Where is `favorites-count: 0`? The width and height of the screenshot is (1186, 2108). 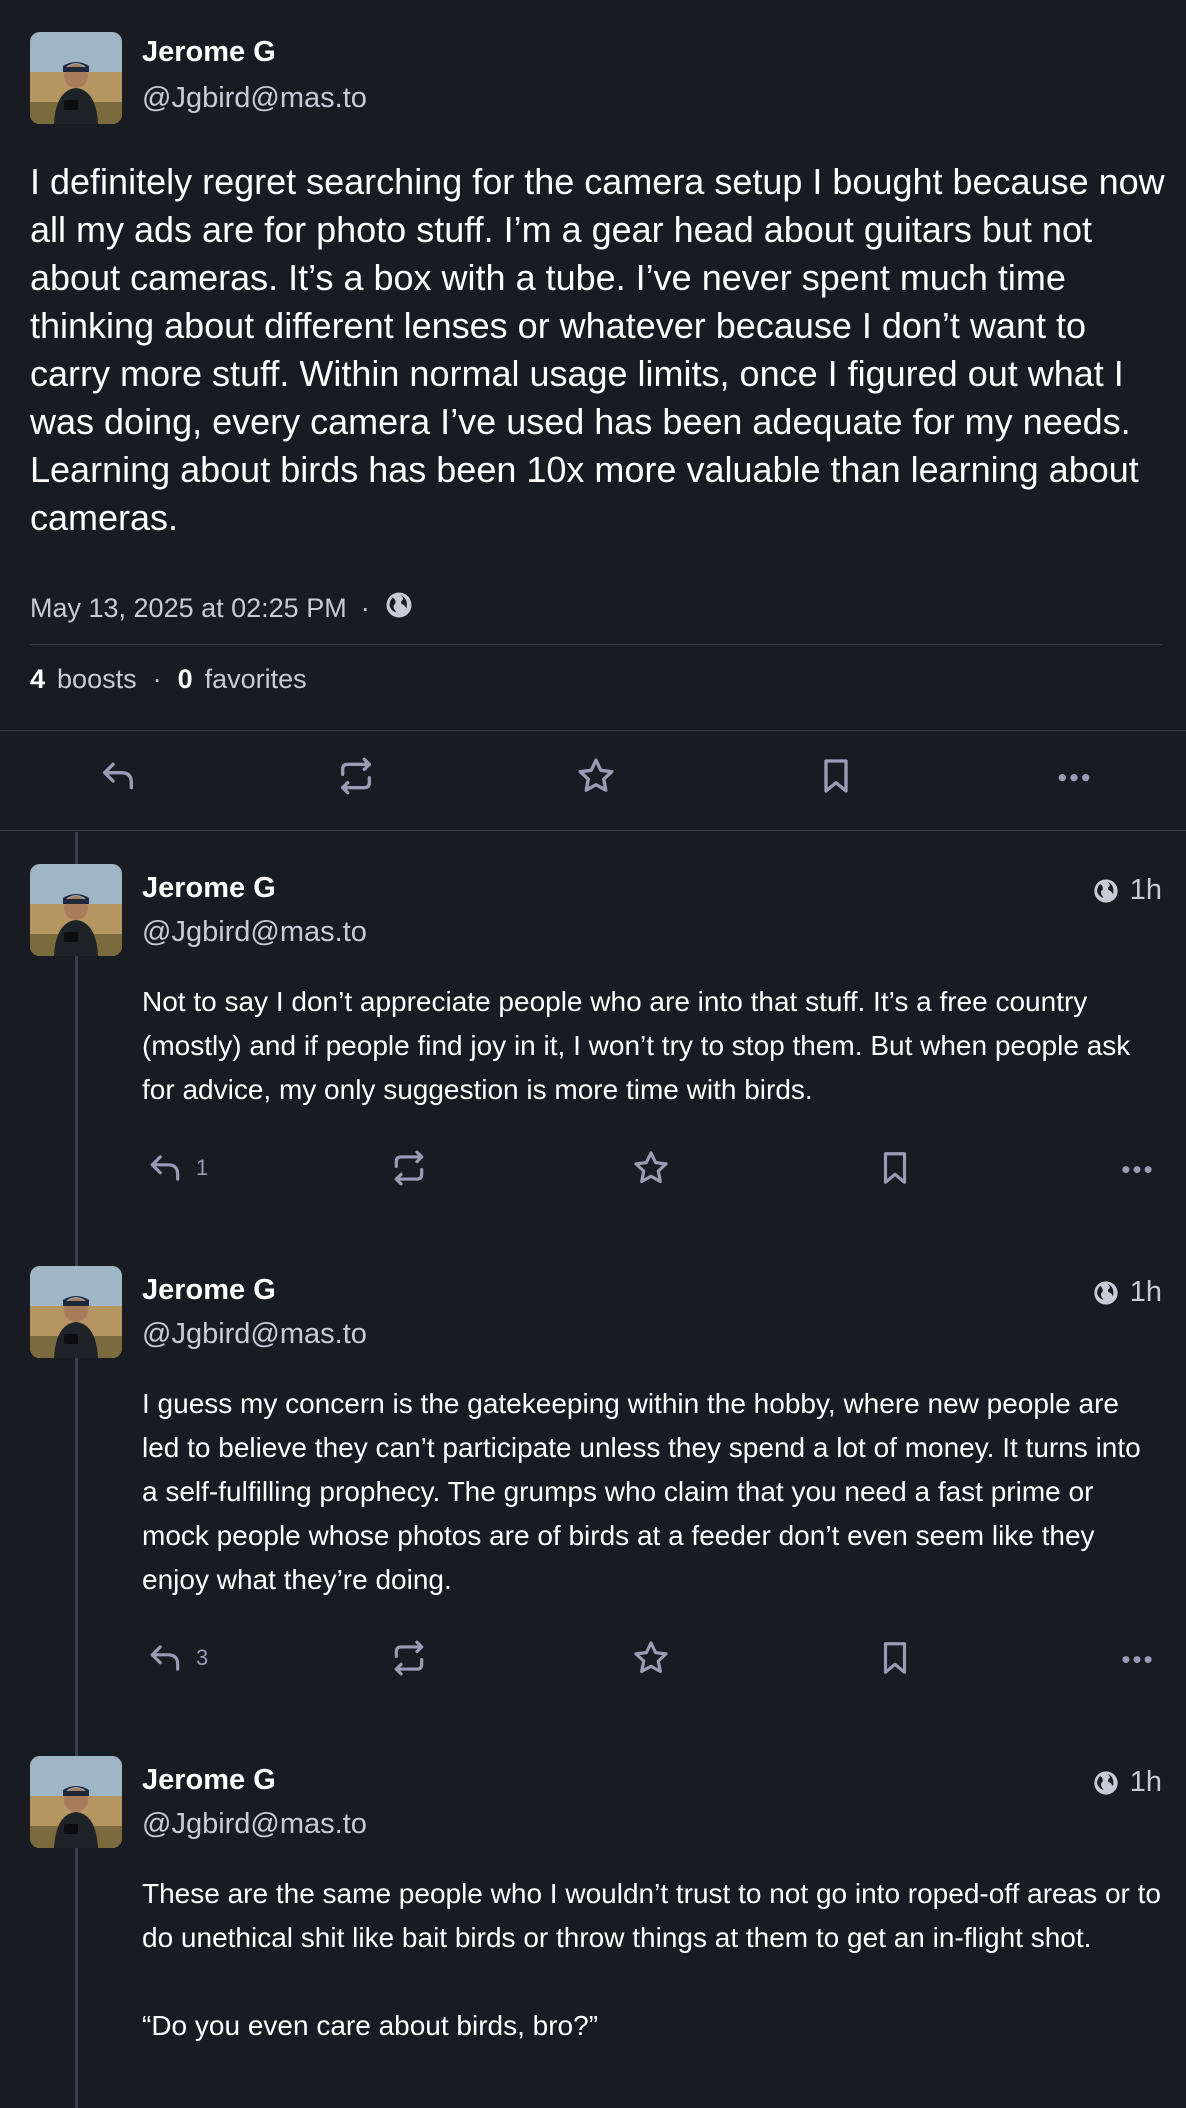
favorites-count: 0 is located at coordinates (185, 679).